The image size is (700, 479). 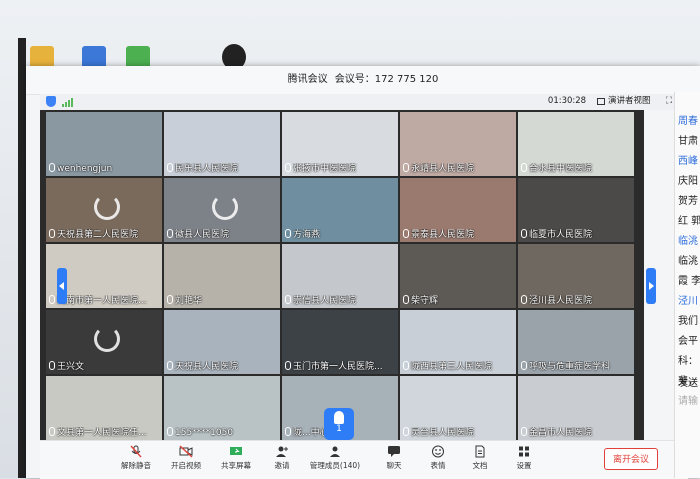 I want to click on chat-bubble-icon, so click(x=394, y=451).